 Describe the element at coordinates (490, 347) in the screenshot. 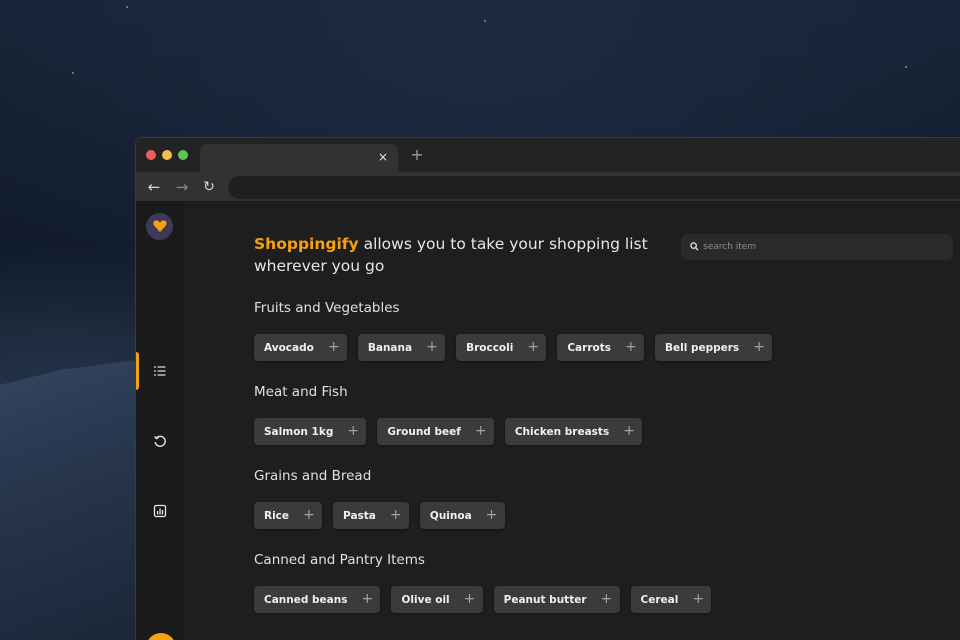

I see `item-name: Broccoli` at that location.